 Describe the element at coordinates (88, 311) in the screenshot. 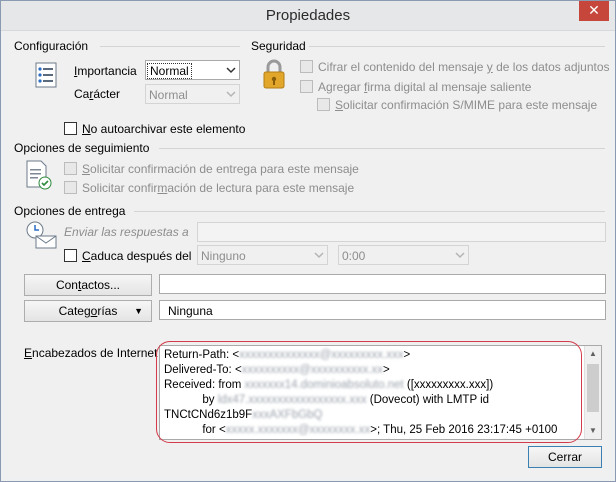

I see `categorias-button: Categorías ▼` at that location.